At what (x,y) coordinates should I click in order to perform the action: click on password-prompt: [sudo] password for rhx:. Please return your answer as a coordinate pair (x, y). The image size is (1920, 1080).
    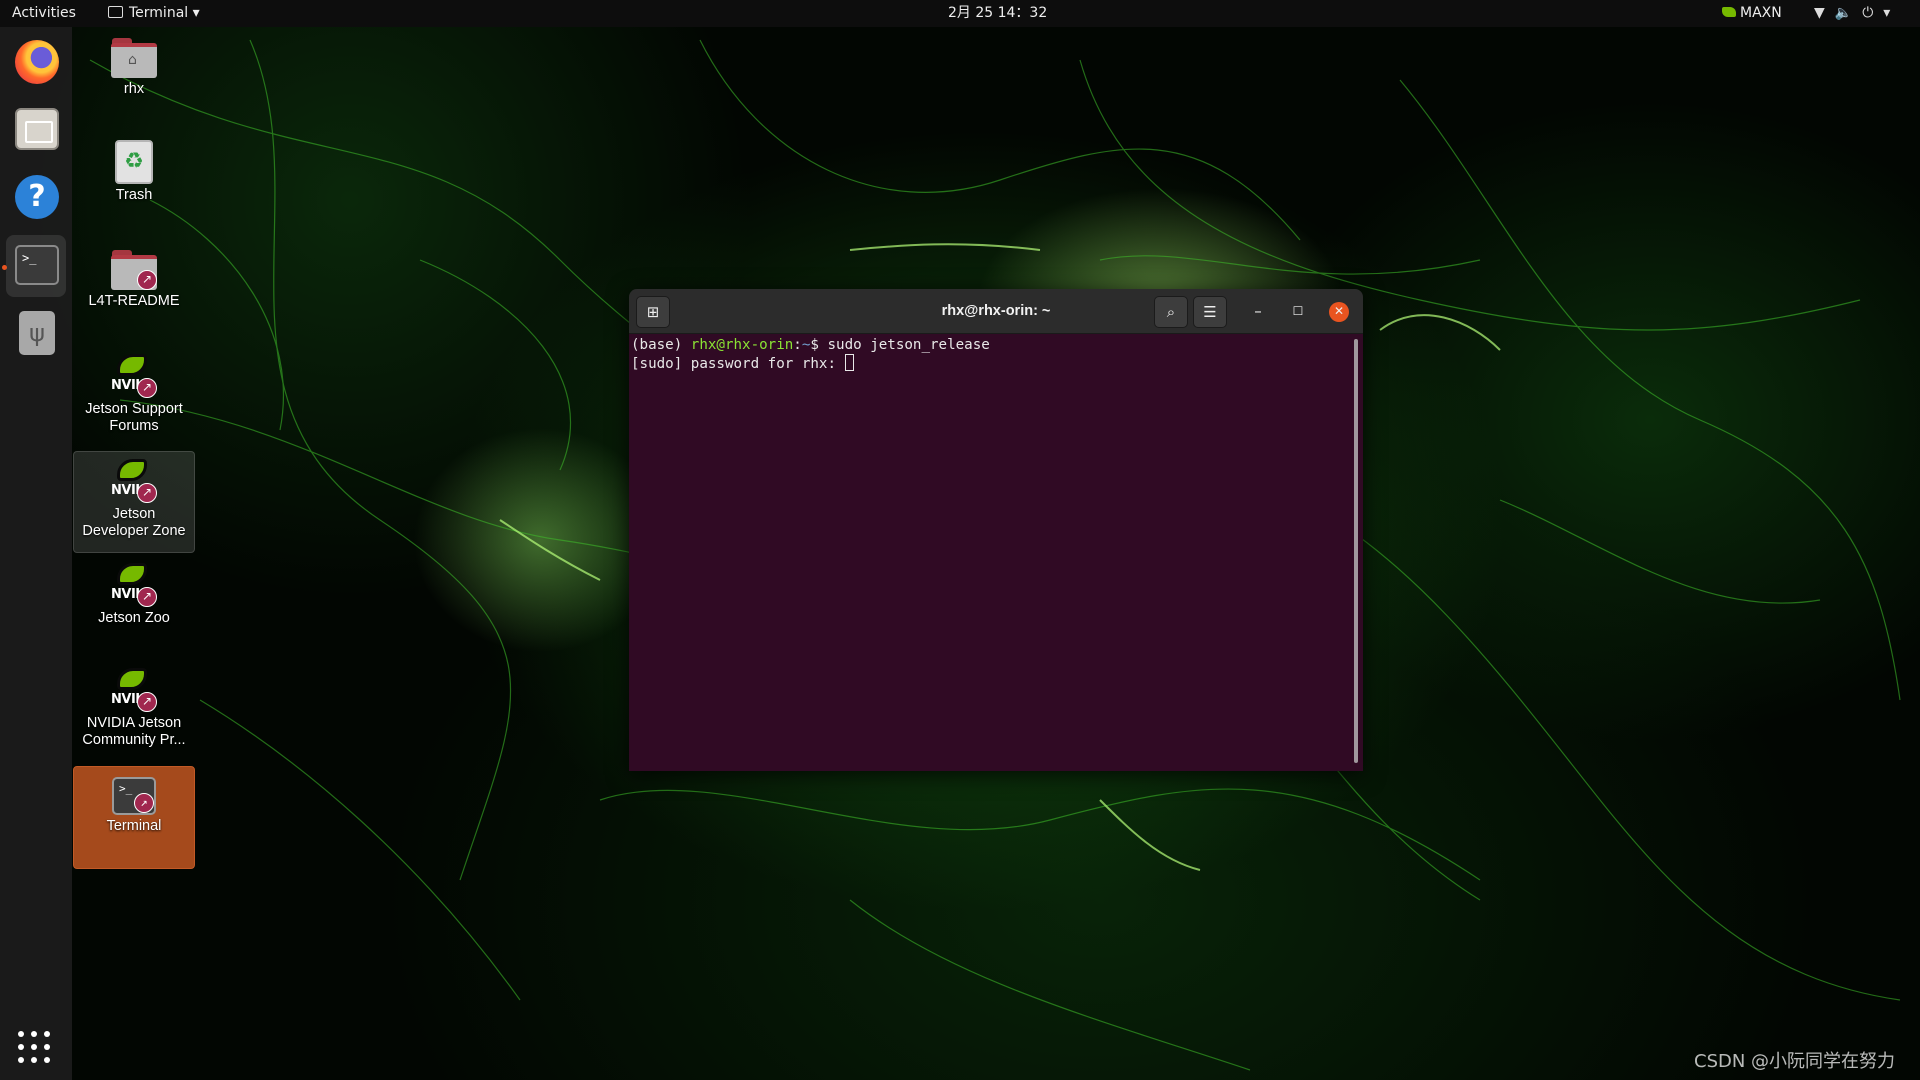
    Looking at the image, I should click on (738, 364).